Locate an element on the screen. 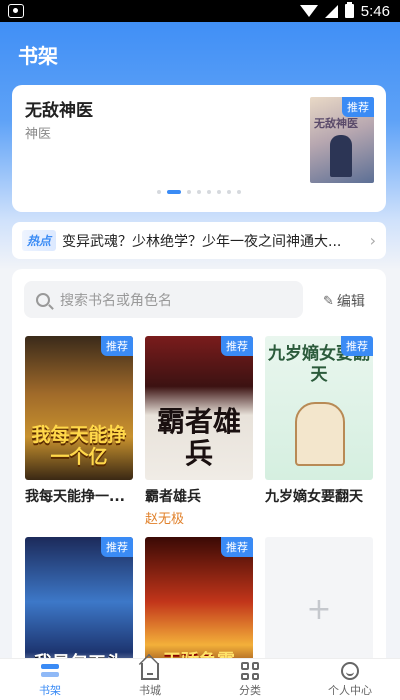 This screenshot has height=700, width=400. edit-button: ✎ 编辑 is located at coordinates (344, 301).